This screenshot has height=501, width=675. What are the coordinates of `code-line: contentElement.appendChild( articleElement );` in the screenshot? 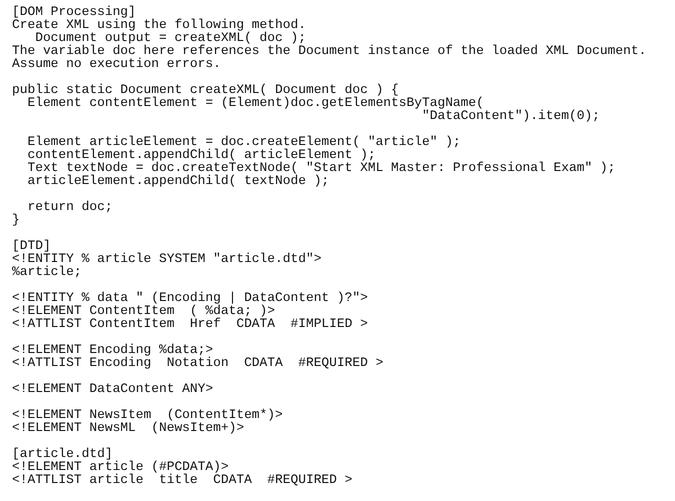 It's located at (201, 154).